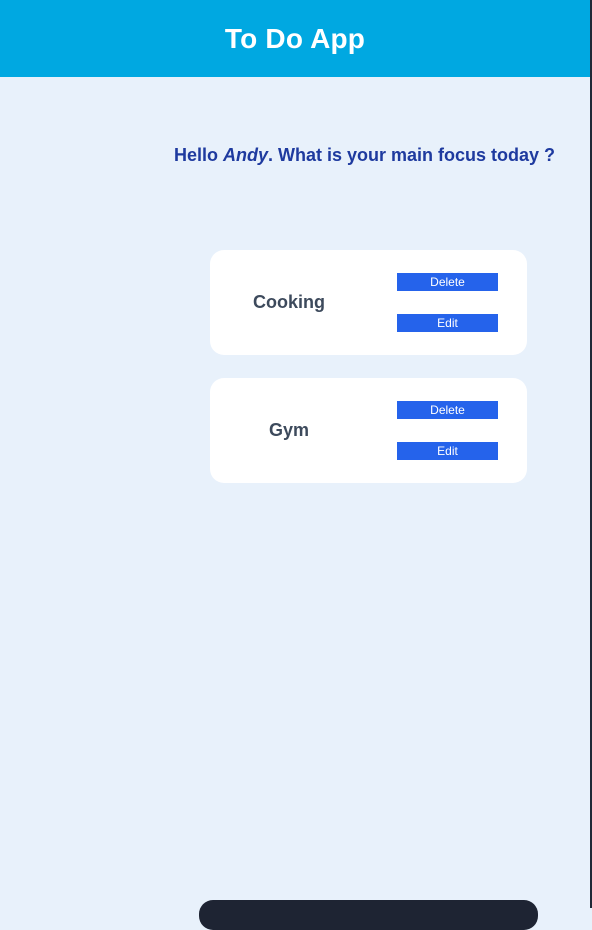 Image resolution: width=592 pixels, height=930 pixels. I want to click on greeting-prefix: Hello, so click(199, 155).